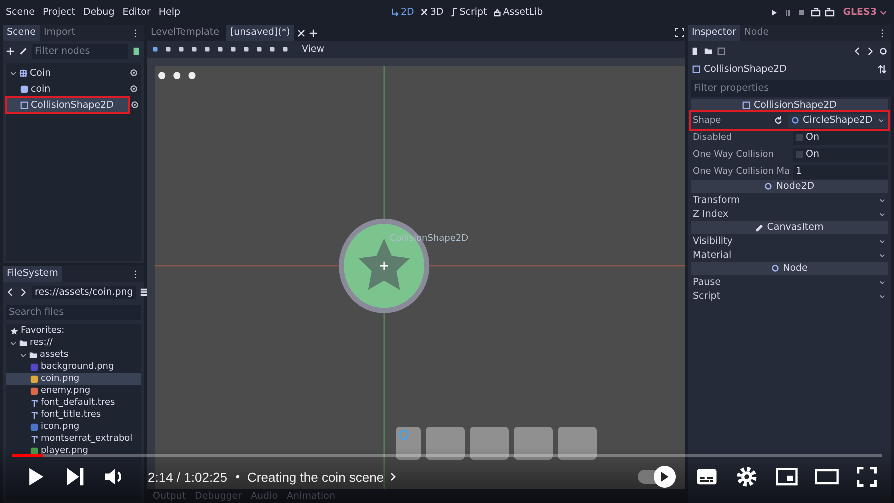  I want to click on tree-item: coin, so click(73, 89).